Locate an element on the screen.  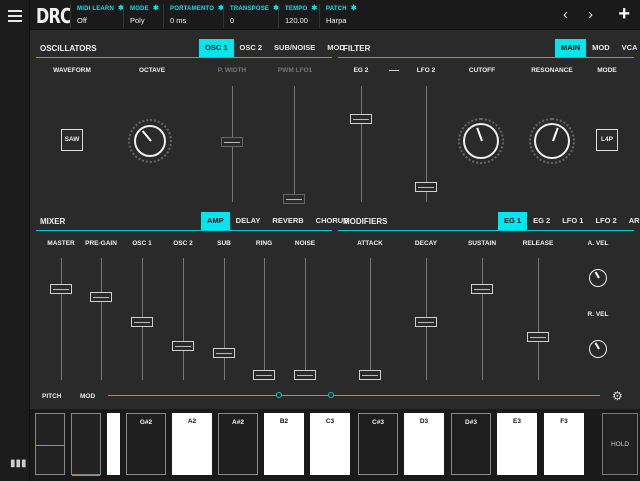
piano-key is located at coordinates (113, 444).